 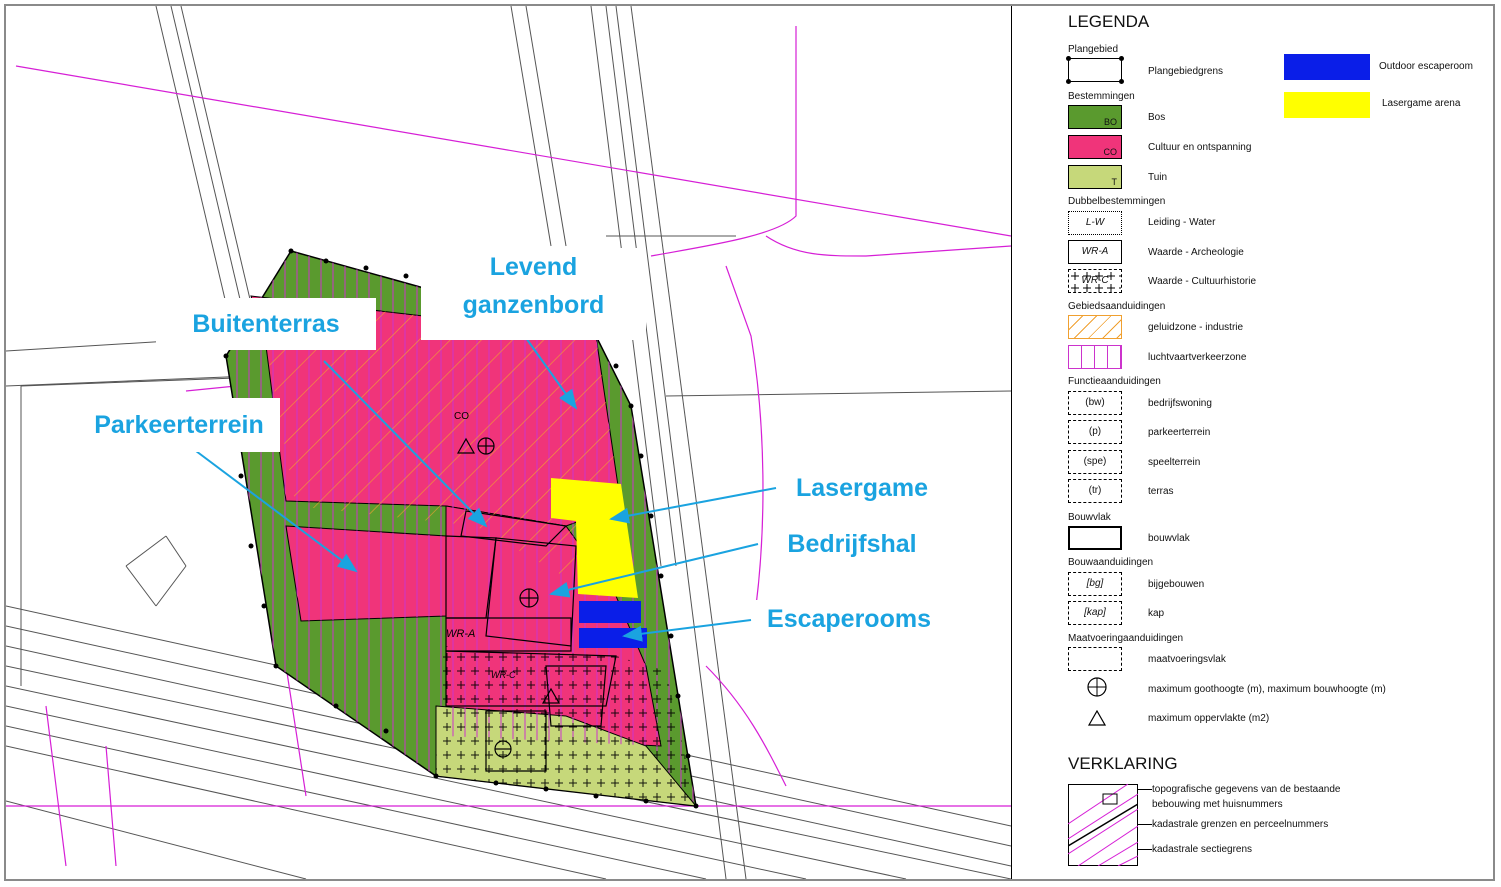 I want to click on swatch-p: (p), so click(x=1095, y=432).